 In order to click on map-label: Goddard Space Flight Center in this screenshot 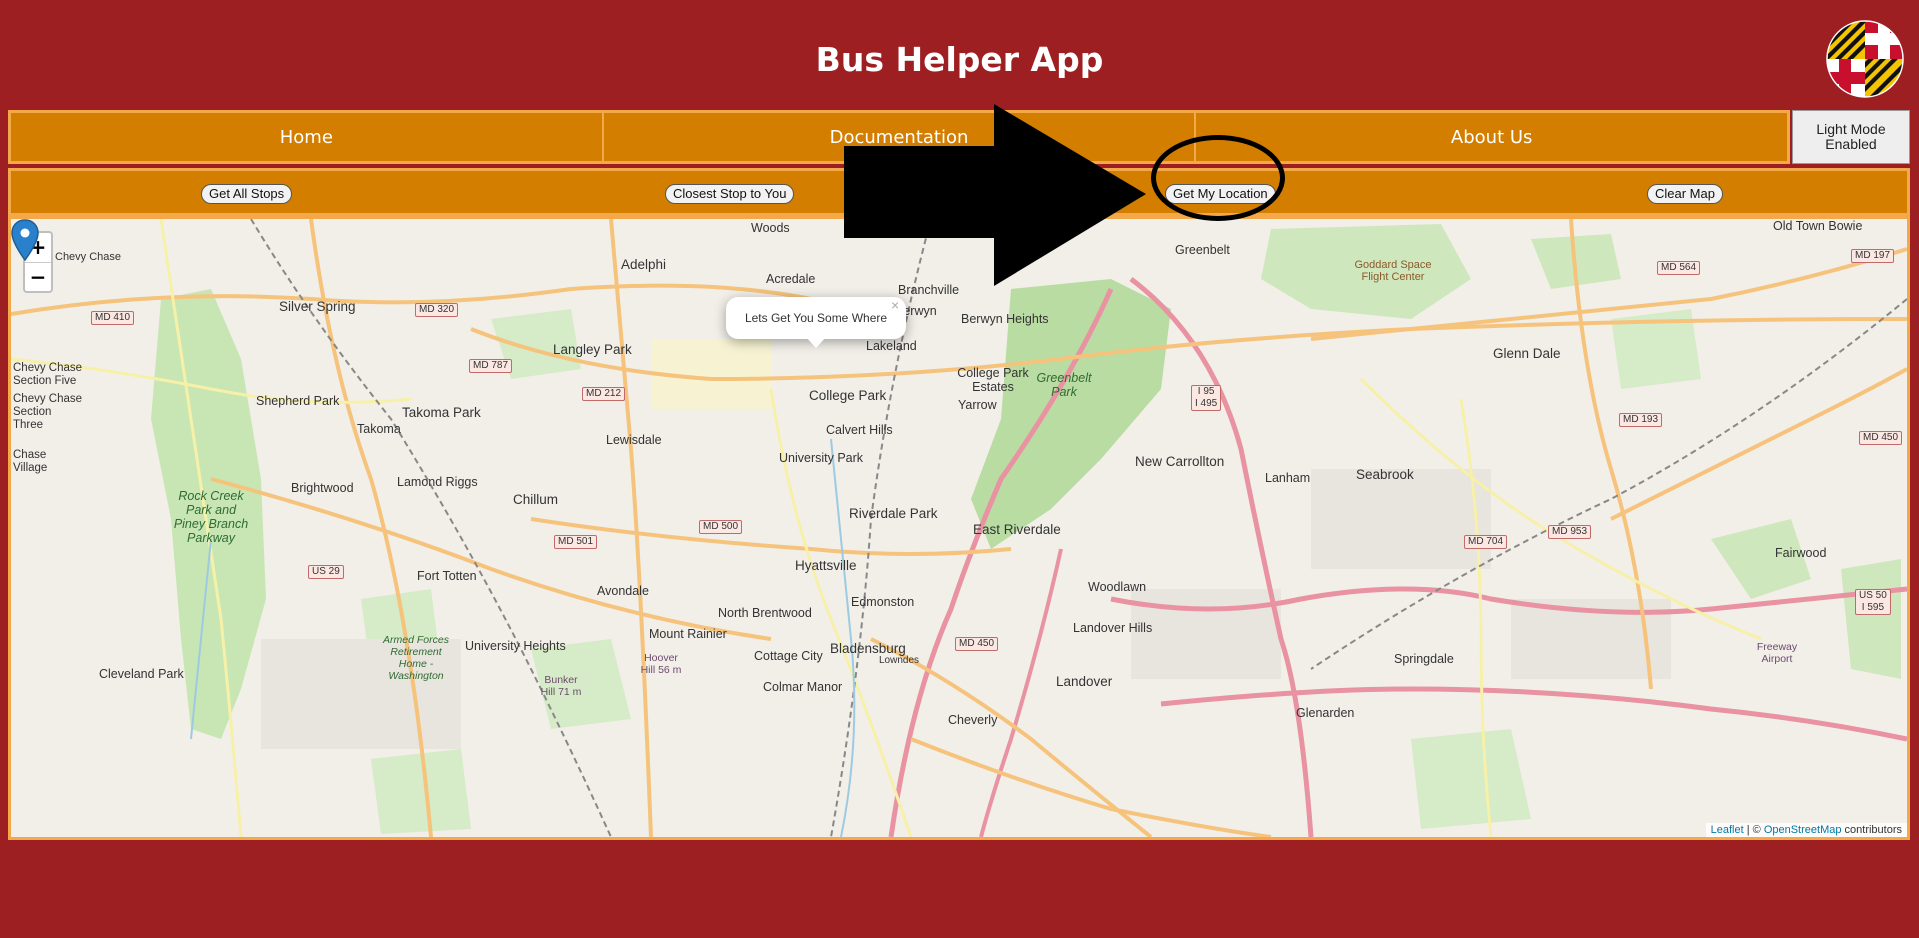, I will do `click(1393, 271)`.